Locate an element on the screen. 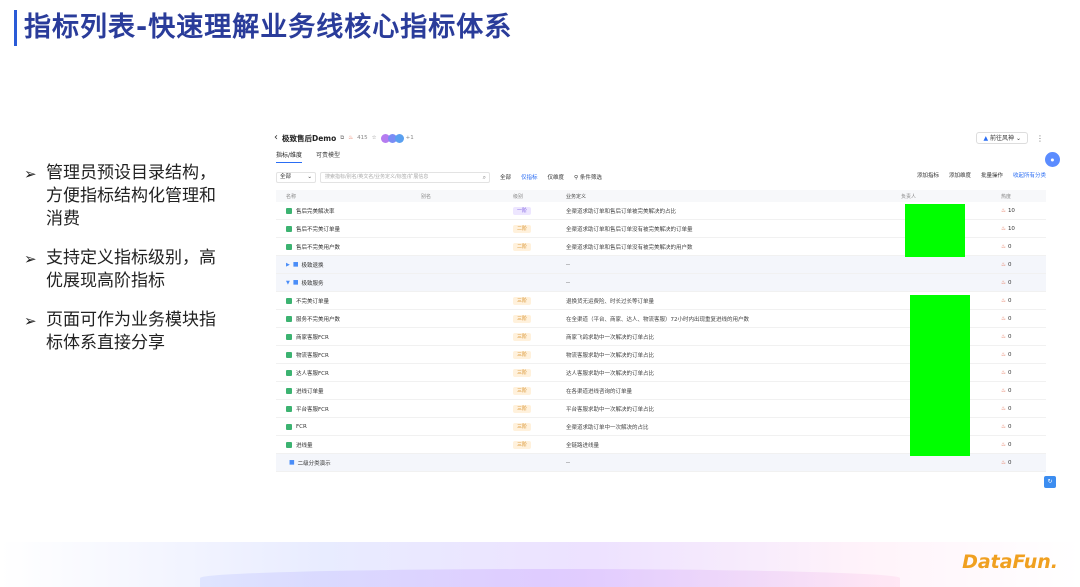 The height and width of the screenshot is (587, 1080). metric-name: 极致退换 is located at coordinates (313, 265).